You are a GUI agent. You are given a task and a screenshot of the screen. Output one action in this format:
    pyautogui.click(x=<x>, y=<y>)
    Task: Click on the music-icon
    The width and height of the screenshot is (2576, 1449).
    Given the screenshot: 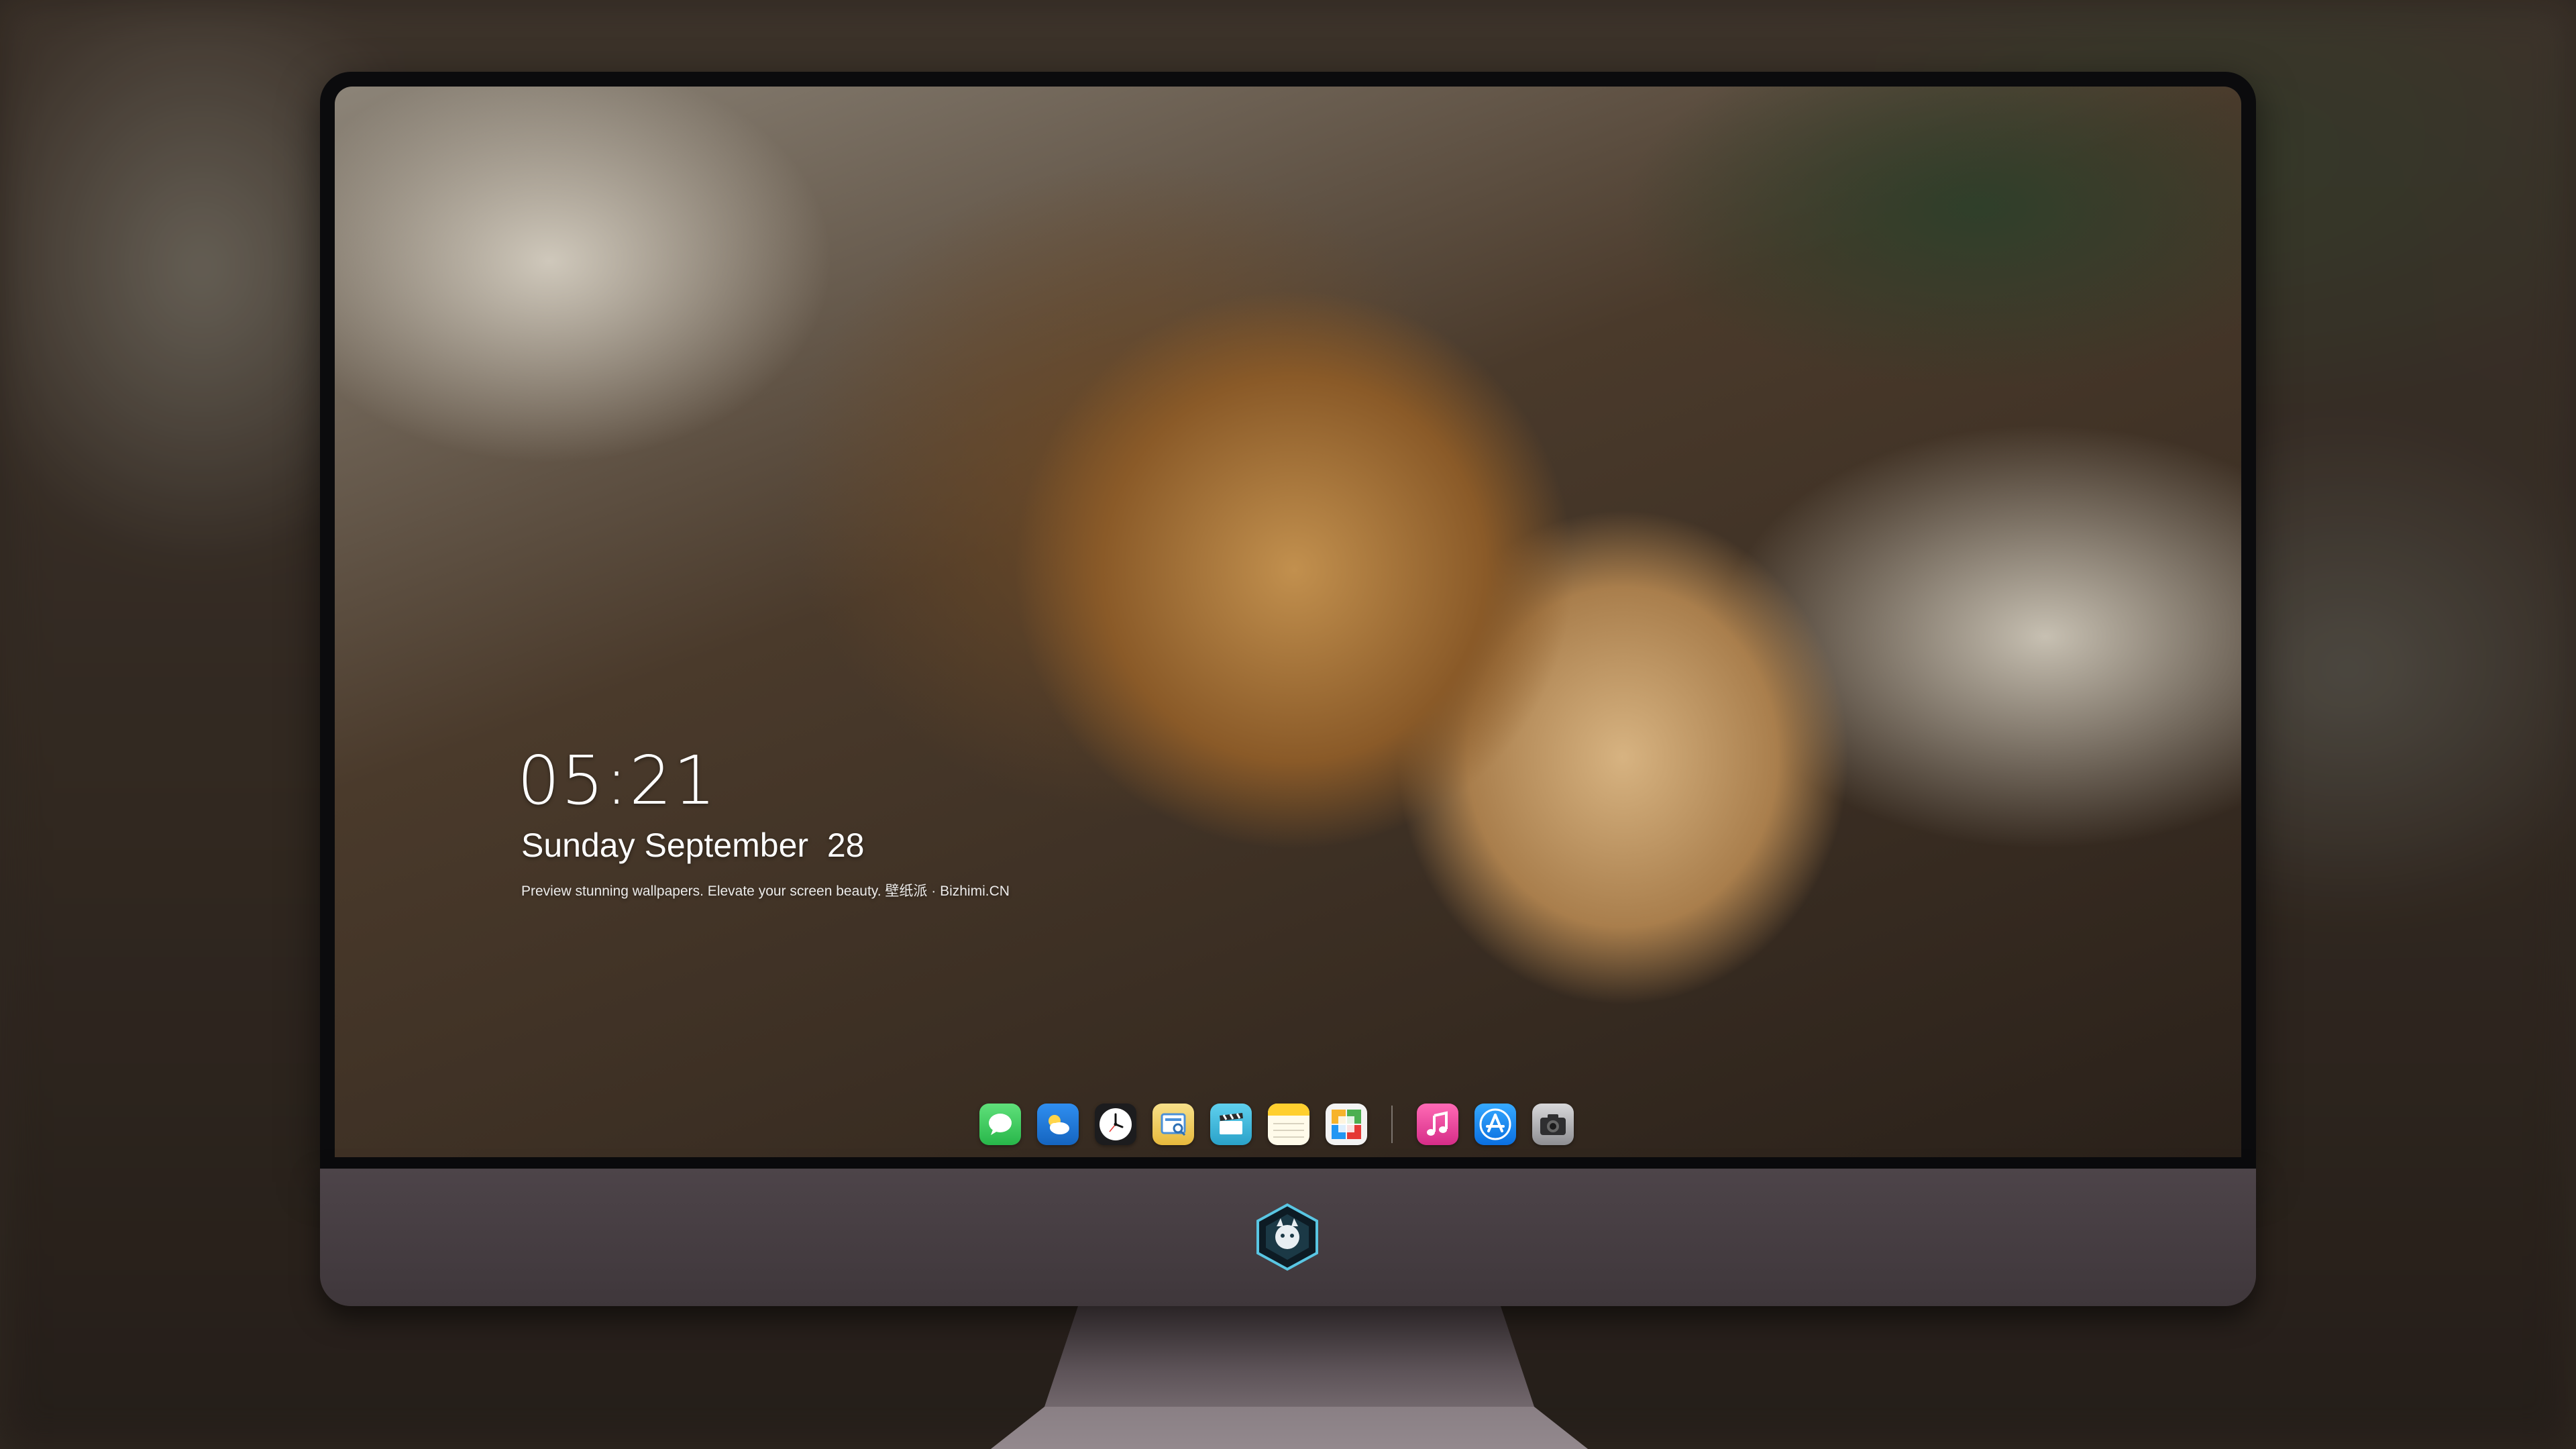 What is the action you would take?
    pyautogui.click(x=1437, y=1123)
    